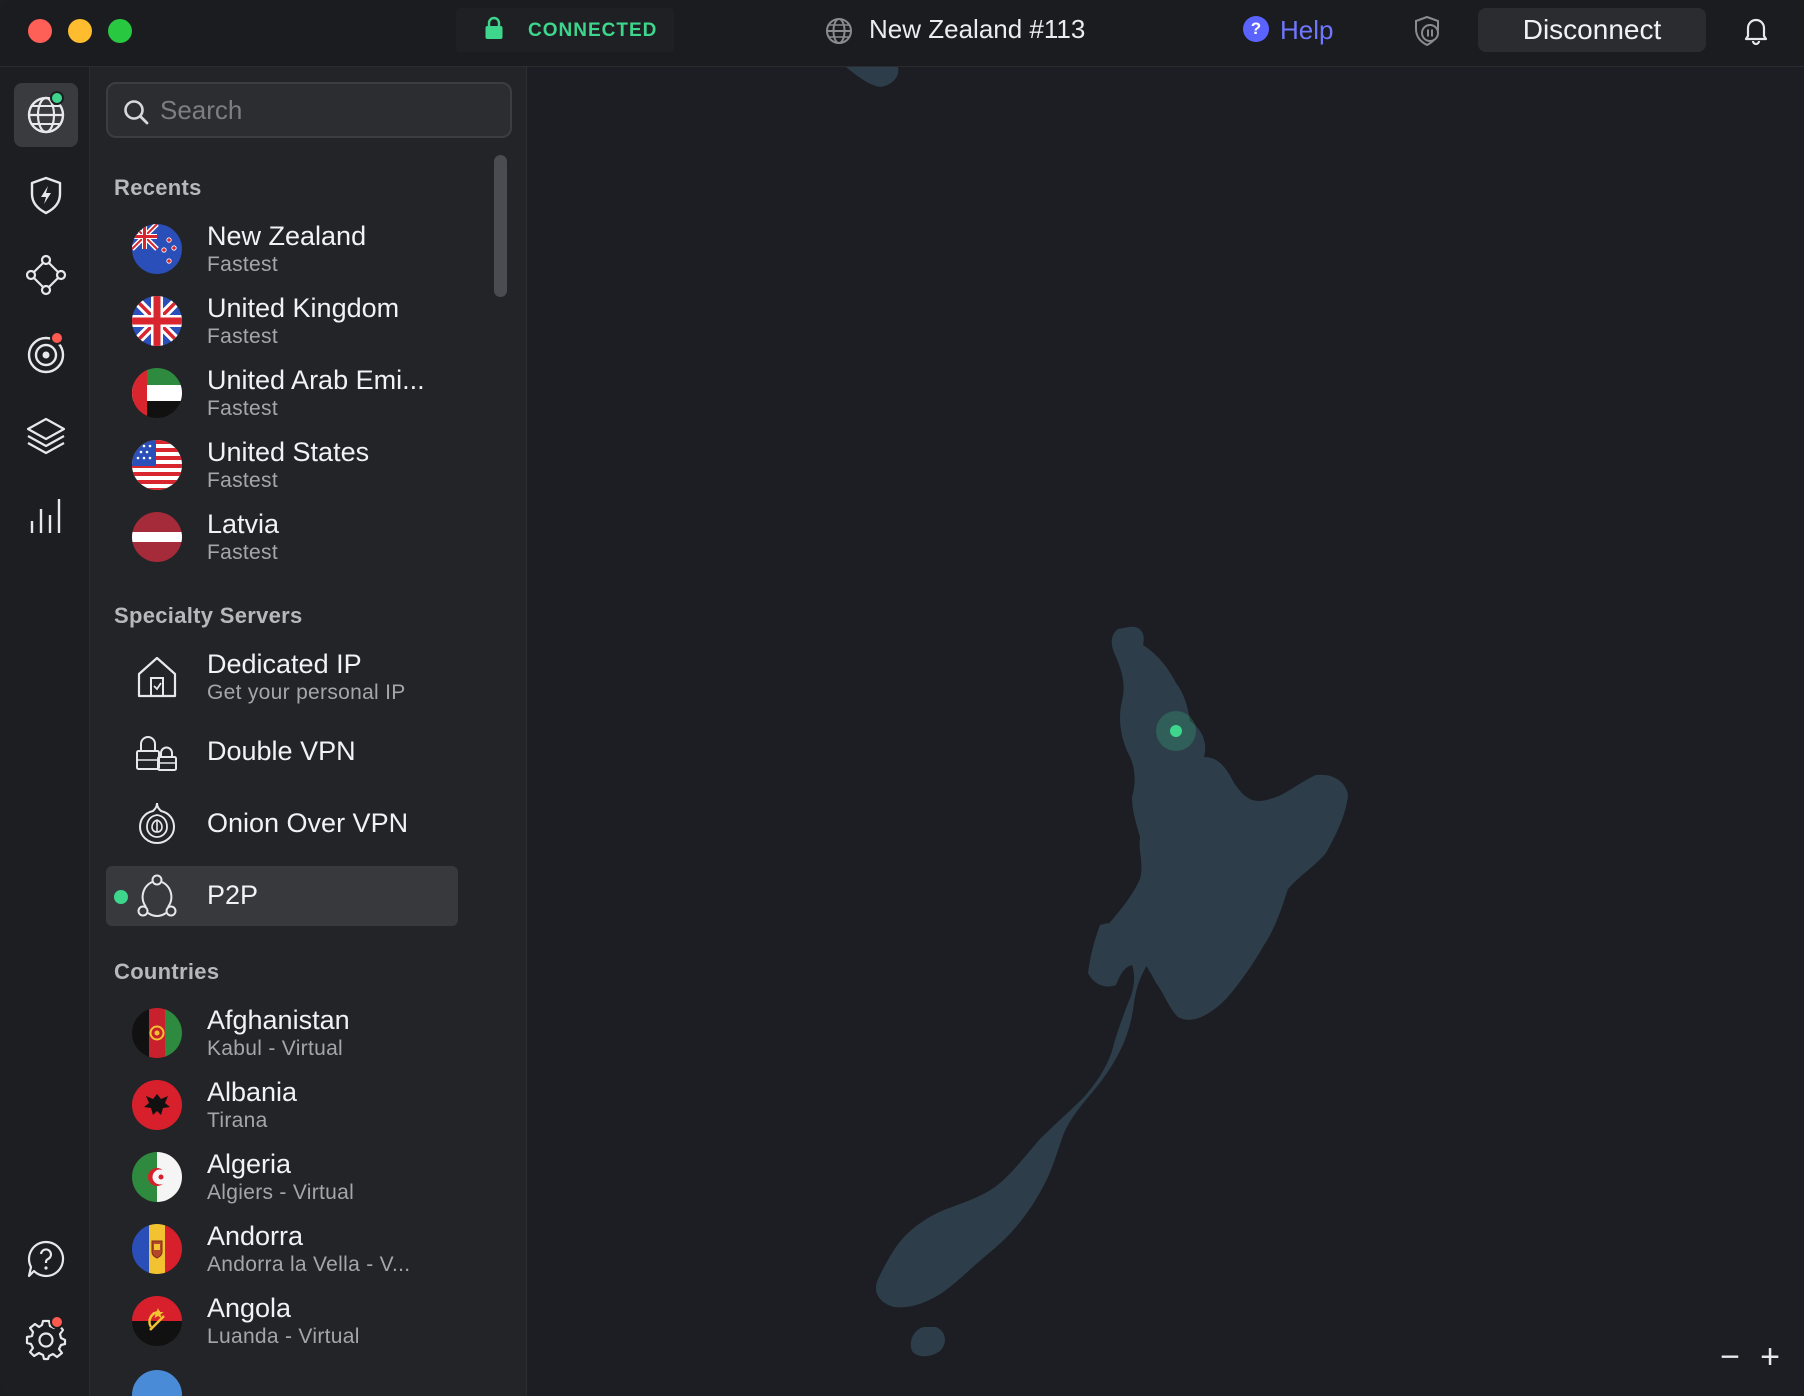 The height and width of the screenshot is (1396, 1804). I want to click on stats-bars-icon, so click(45, 516).